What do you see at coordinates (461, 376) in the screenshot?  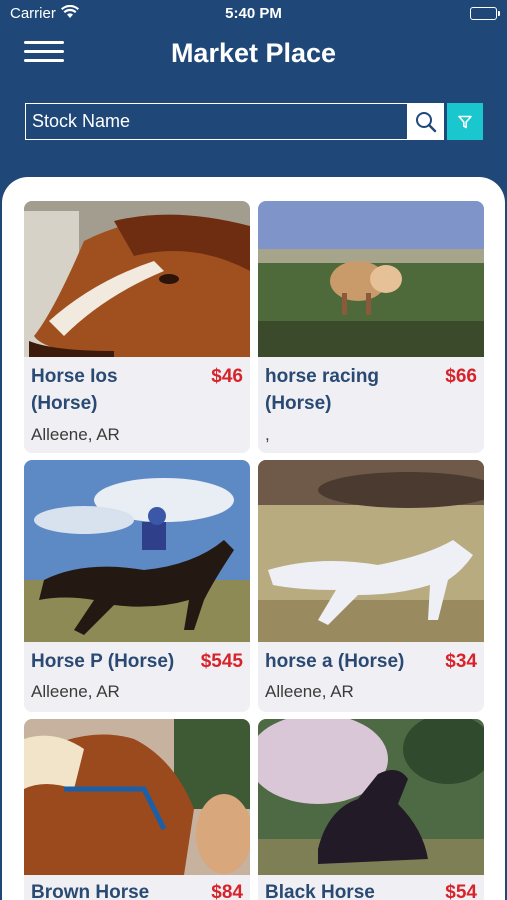 I see `card-price: $66` at bounding box center [461, 376].